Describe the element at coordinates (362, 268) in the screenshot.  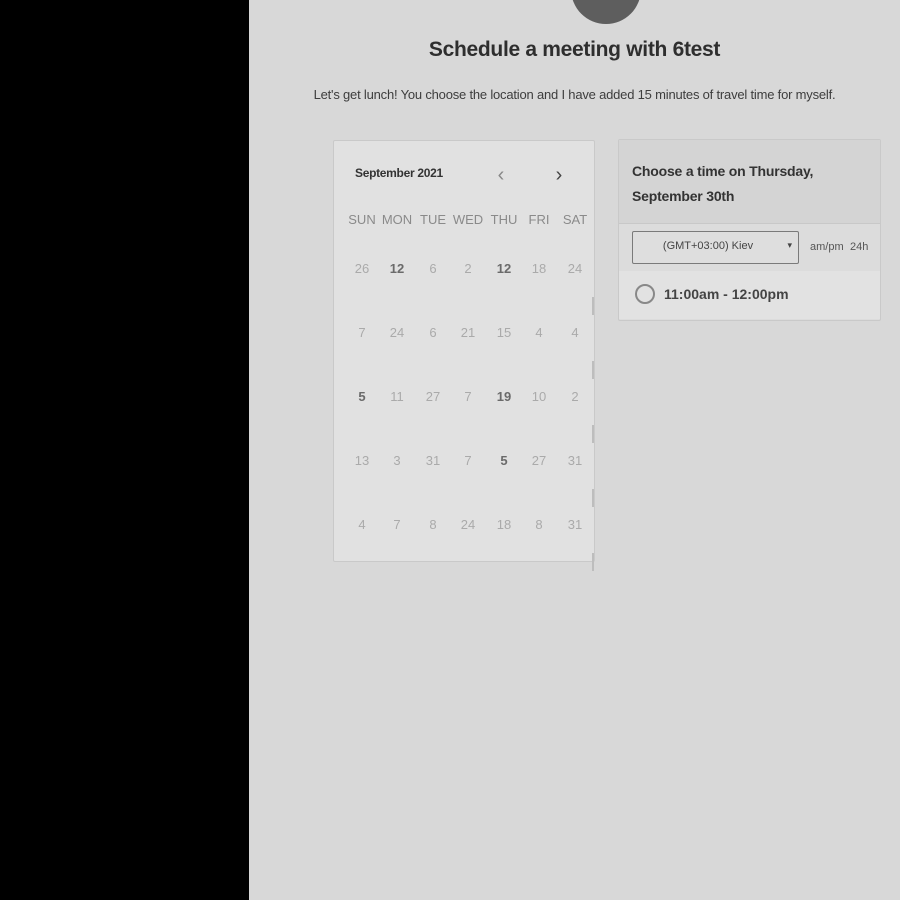
I see `calendar-day: 26` at that location.